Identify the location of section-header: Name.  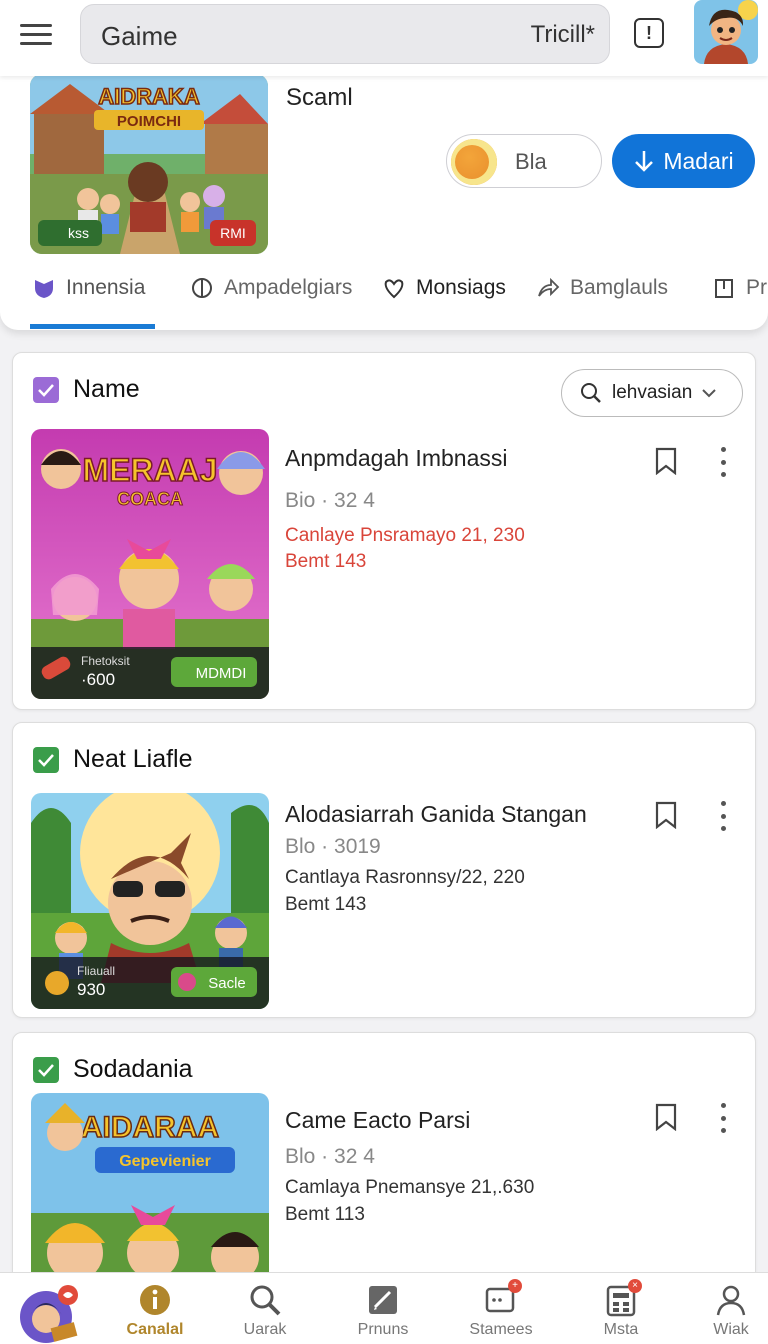
(86, 389).